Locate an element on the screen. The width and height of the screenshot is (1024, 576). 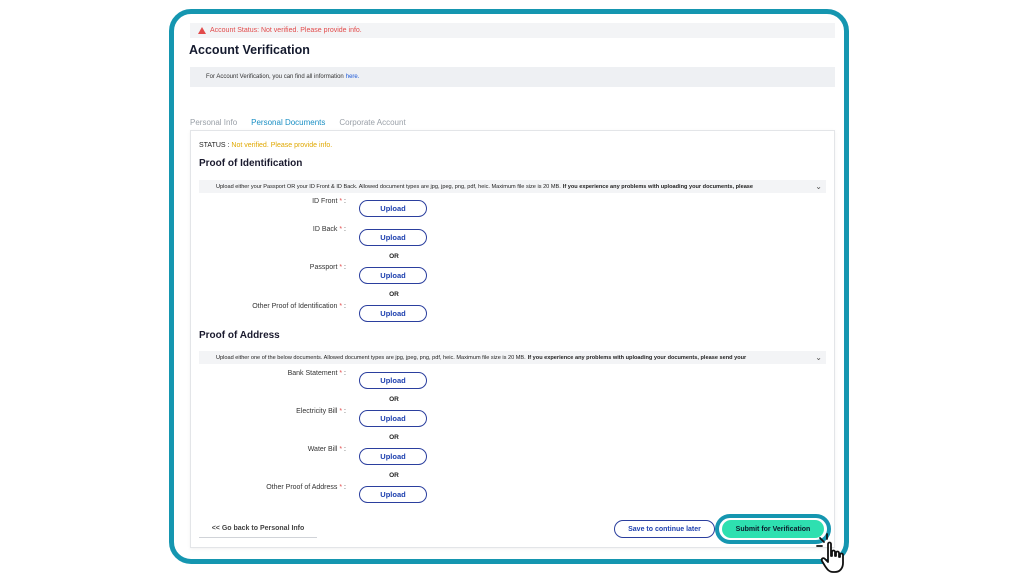
identification-title: Proof of Identification is located at coordinates (251, 163).